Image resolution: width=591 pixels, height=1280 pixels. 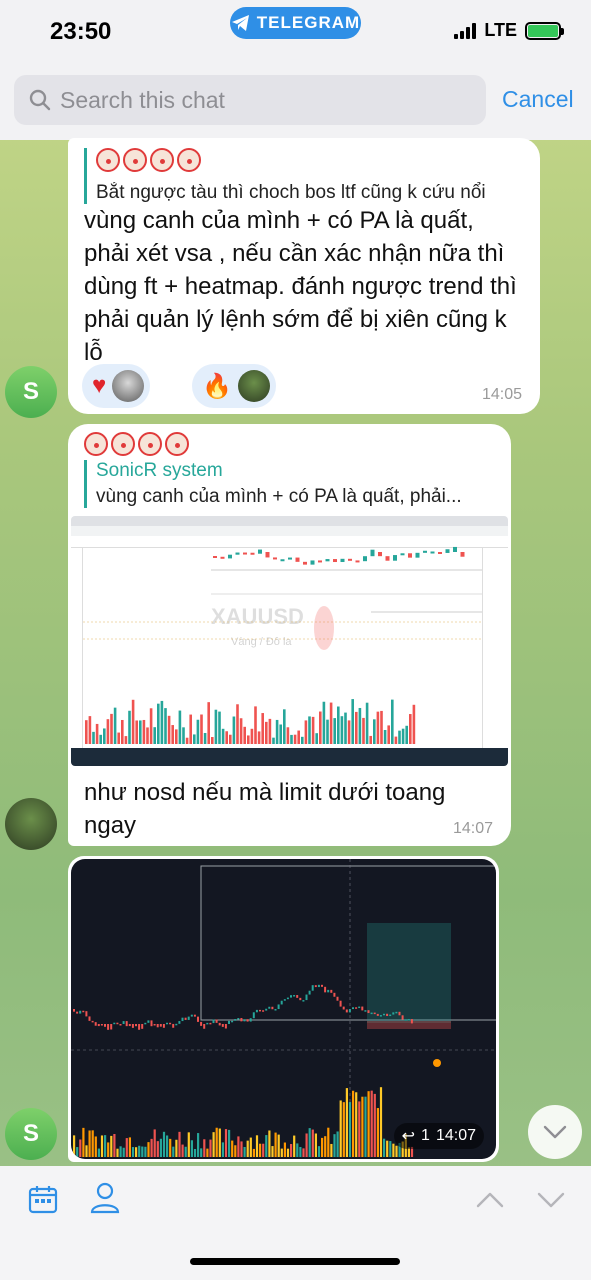 What do you see at coordinates (250, 100) in the screenshot?
I see `search-input: Search this chat` at bounding box center [250, 100].